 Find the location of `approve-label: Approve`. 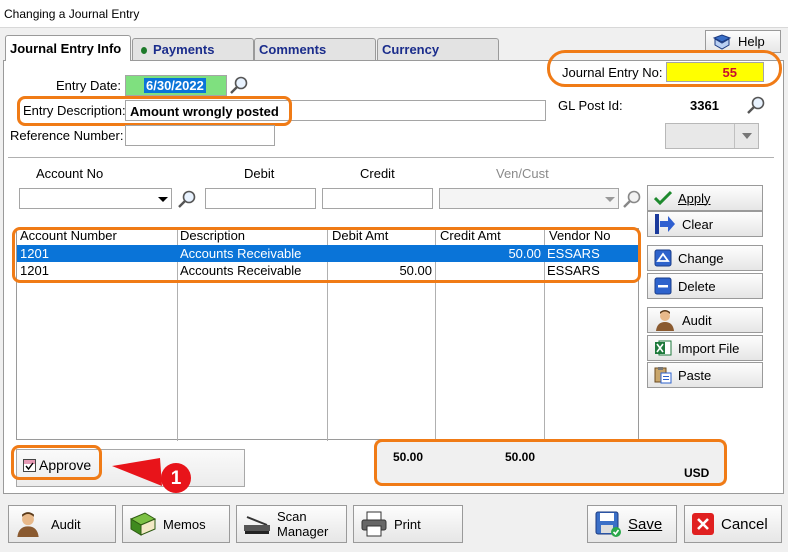

approve-label: Approve is located at coordinates (65, 465).